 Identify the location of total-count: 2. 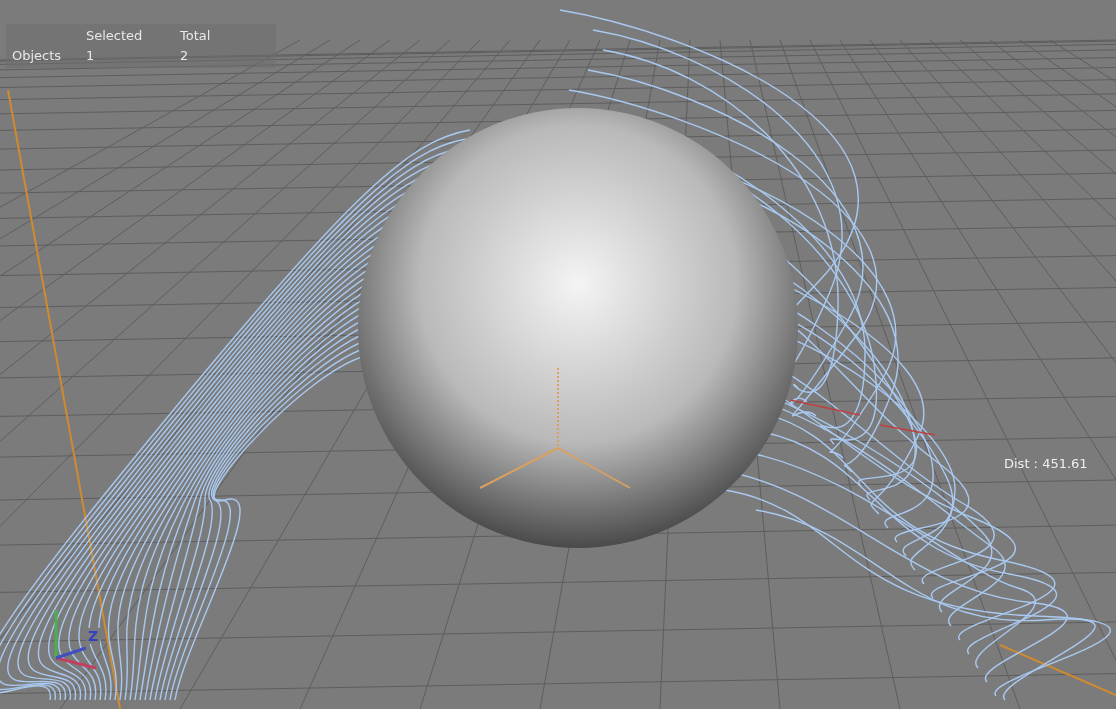
(185, 56).